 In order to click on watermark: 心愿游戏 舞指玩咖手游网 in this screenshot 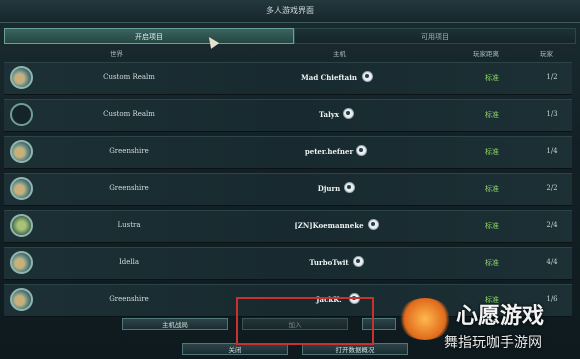, I will do `click(487, 326)`.